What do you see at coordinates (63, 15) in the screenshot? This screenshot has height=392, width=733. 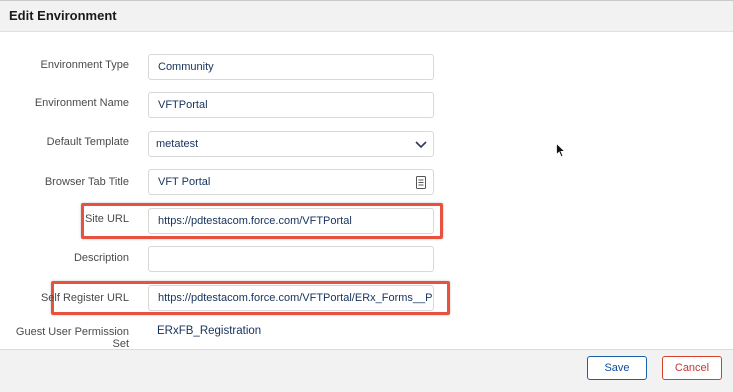 I see `modal-title: Edit Environment` at bounding box center [63, 15].